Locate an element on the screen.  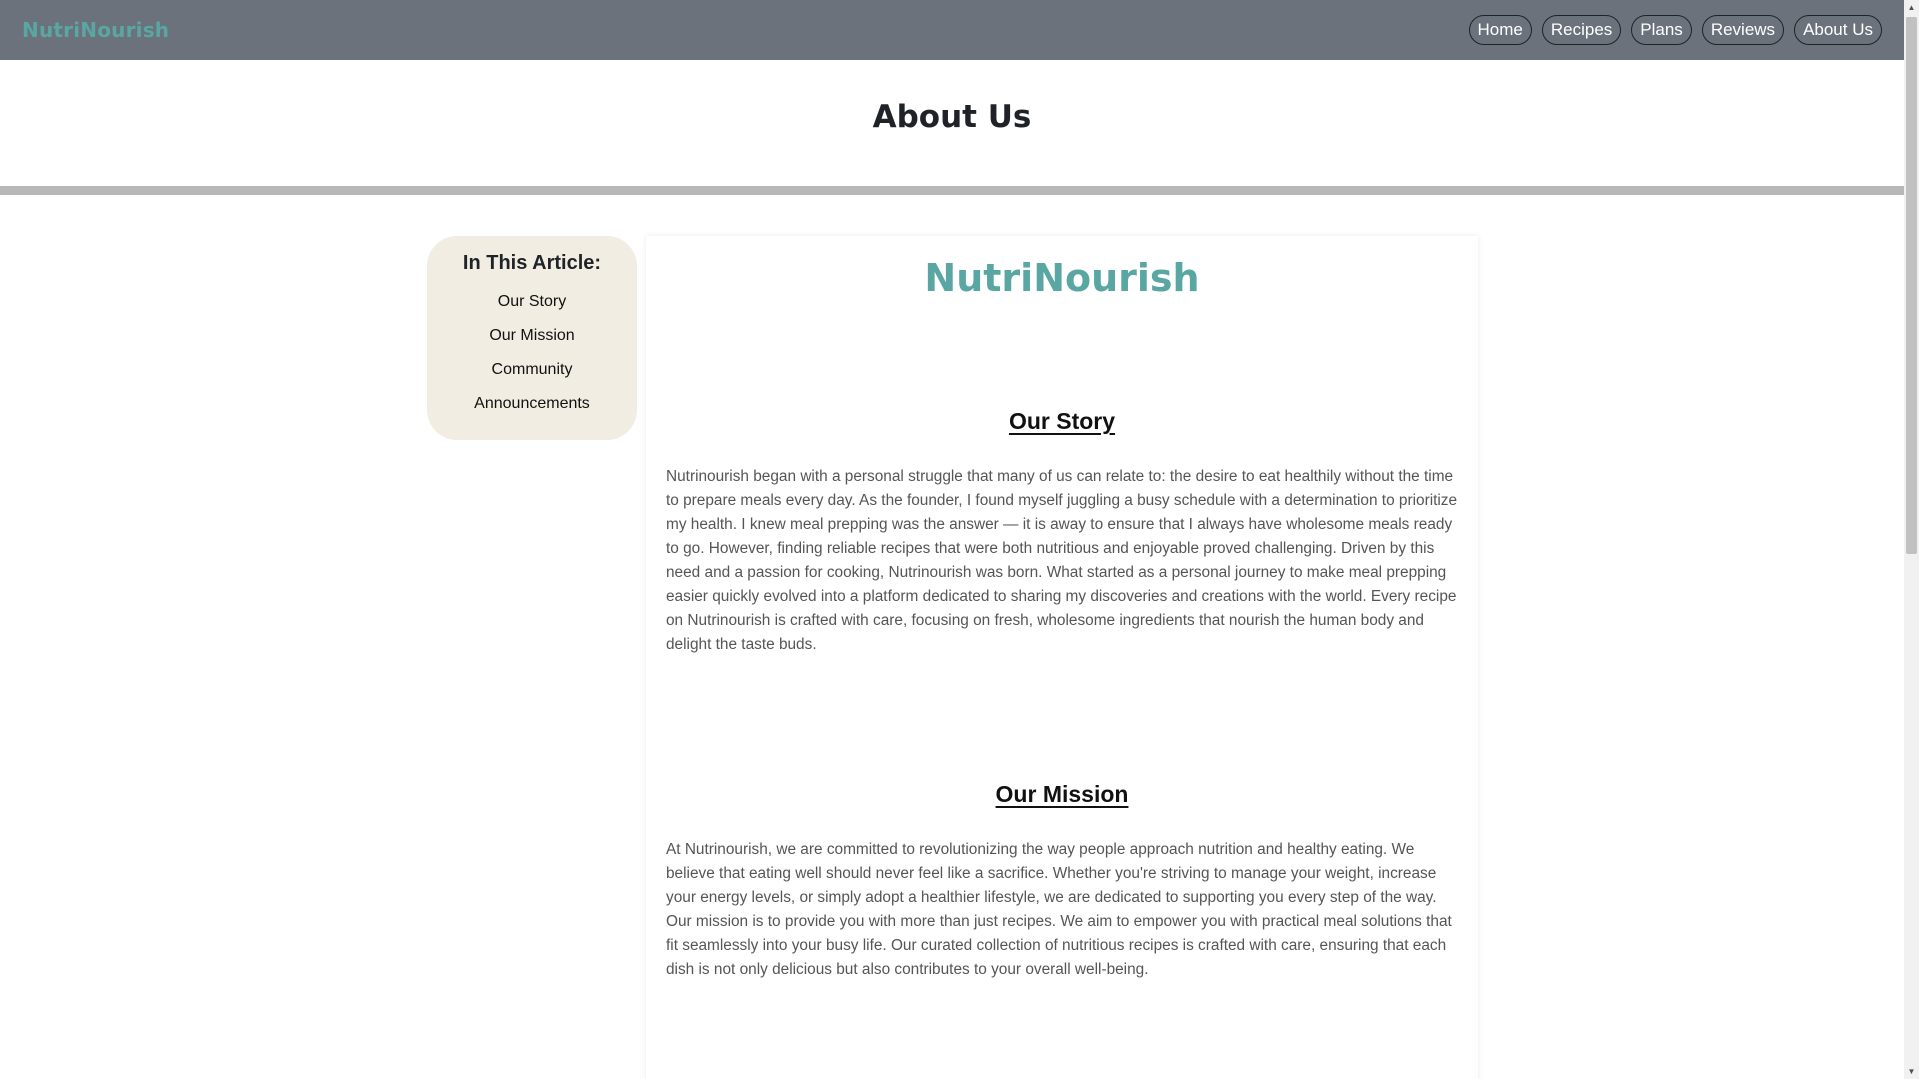
nav-link-plans: Plans is located at coordinates (1661, 30).